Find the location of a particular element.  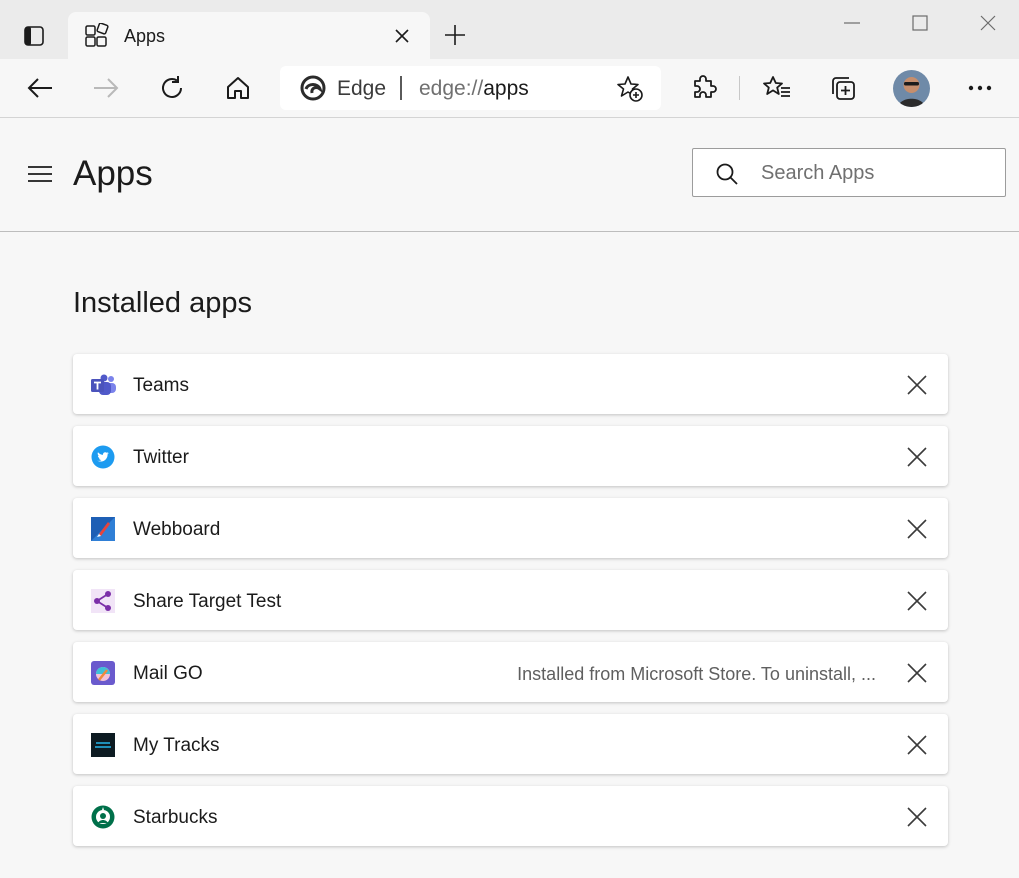

tab-close-icon is located at coordinates (402, 36).